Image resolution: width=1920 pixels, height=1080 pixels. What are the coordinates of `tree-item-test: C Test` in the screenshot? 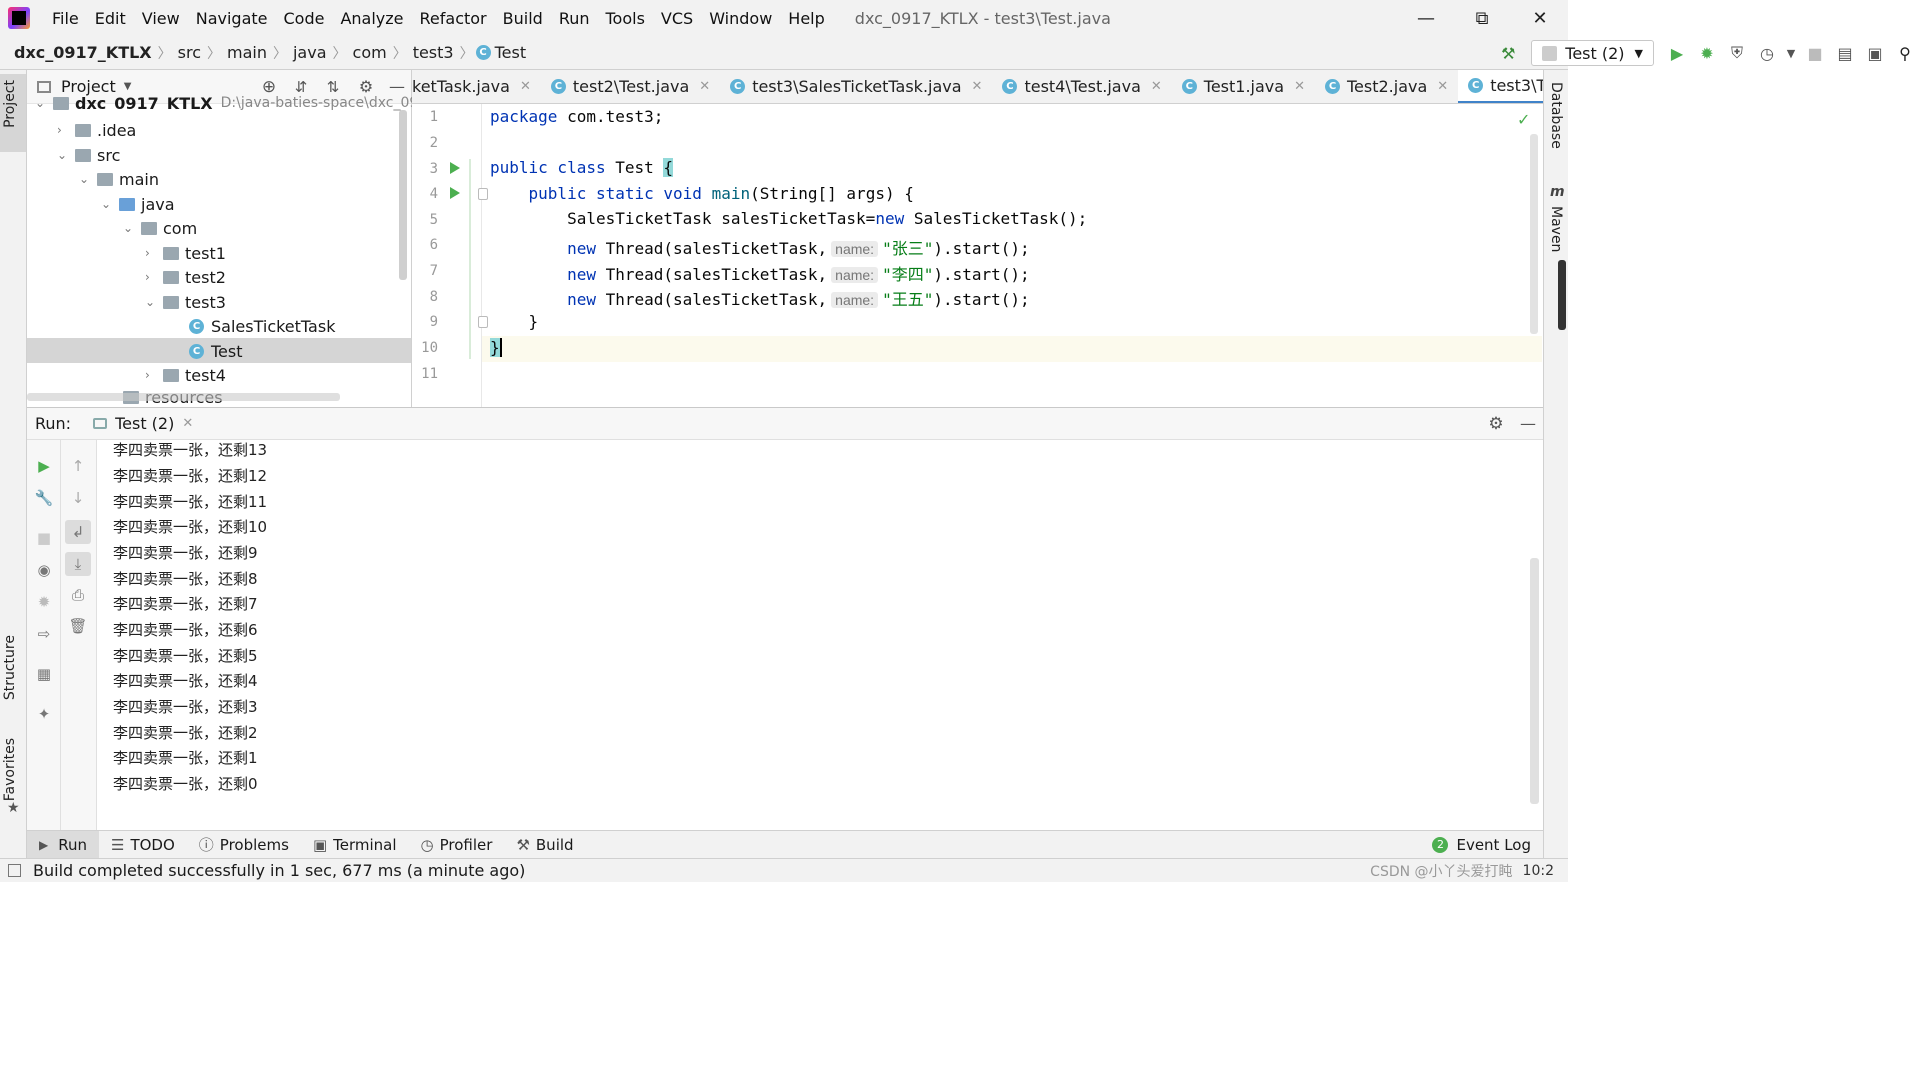 It's located at (216, 351).